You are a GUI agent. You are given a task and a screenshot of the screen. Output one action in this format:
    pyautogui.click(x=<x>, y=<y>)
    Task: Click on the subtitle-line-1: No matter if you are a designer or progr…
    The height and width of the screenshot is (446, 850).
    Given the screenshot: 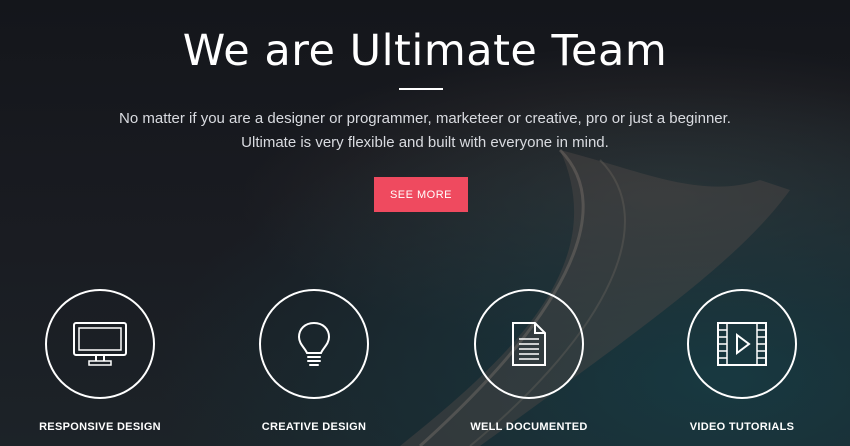 What is the action you would take?
    pyautogui.click(x=425, y=118)
    